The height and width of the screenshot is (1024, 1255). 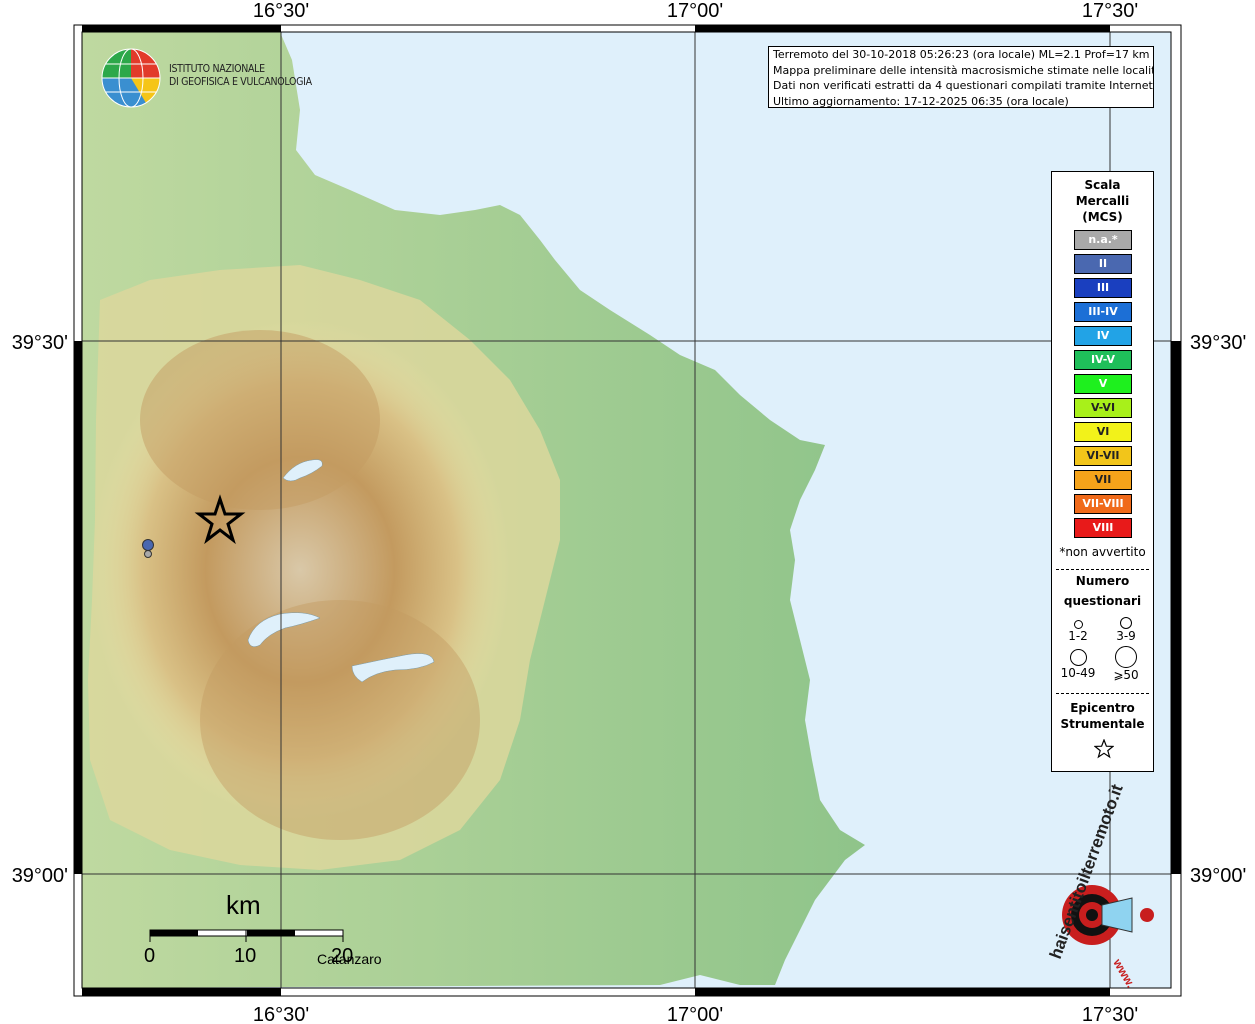 What do you see at coordinates (1103, 504) in the screenshot?
I see `legend-intensity-item: VII-VIII` at bounding box center [1103, 504].